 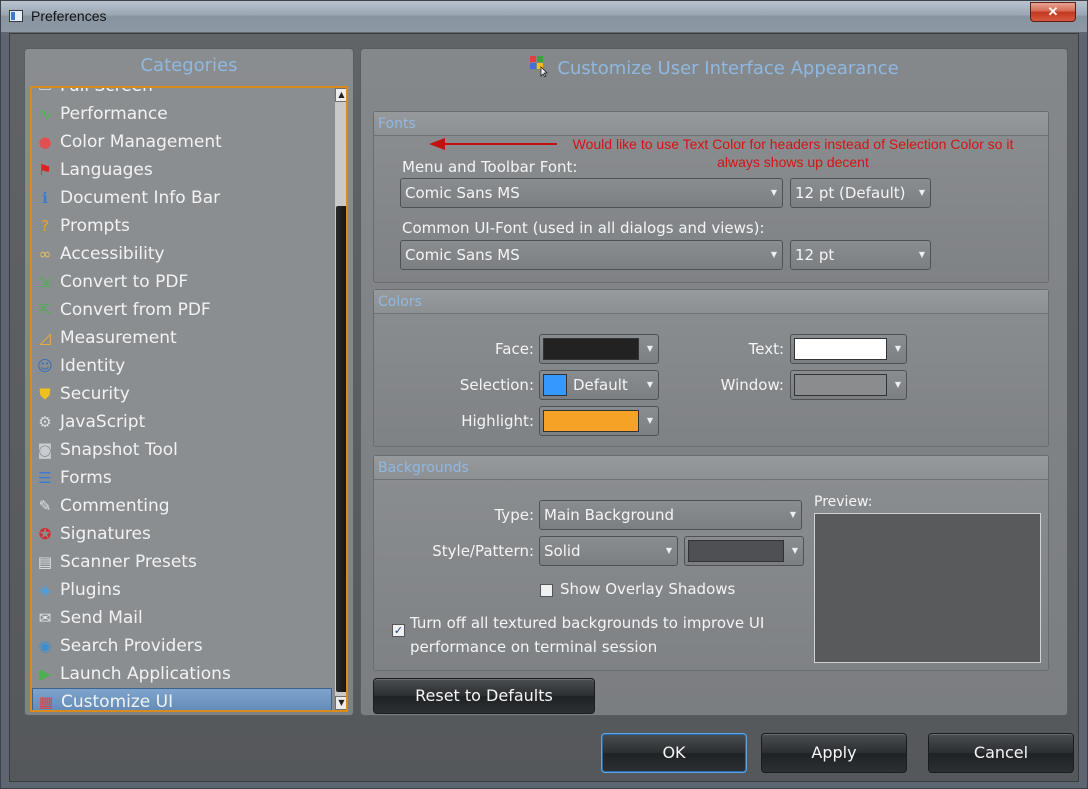 What do you see at coordinates (490, 167) in the screenshot?
I see `menu-font-label: Menu and Toolbar Font:` at bounding box center [490, 167].